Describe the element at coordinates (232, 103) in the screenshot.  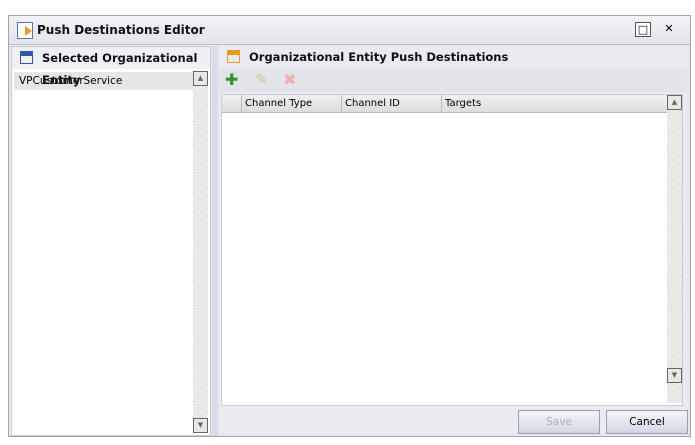
I see `select-column` at that location.